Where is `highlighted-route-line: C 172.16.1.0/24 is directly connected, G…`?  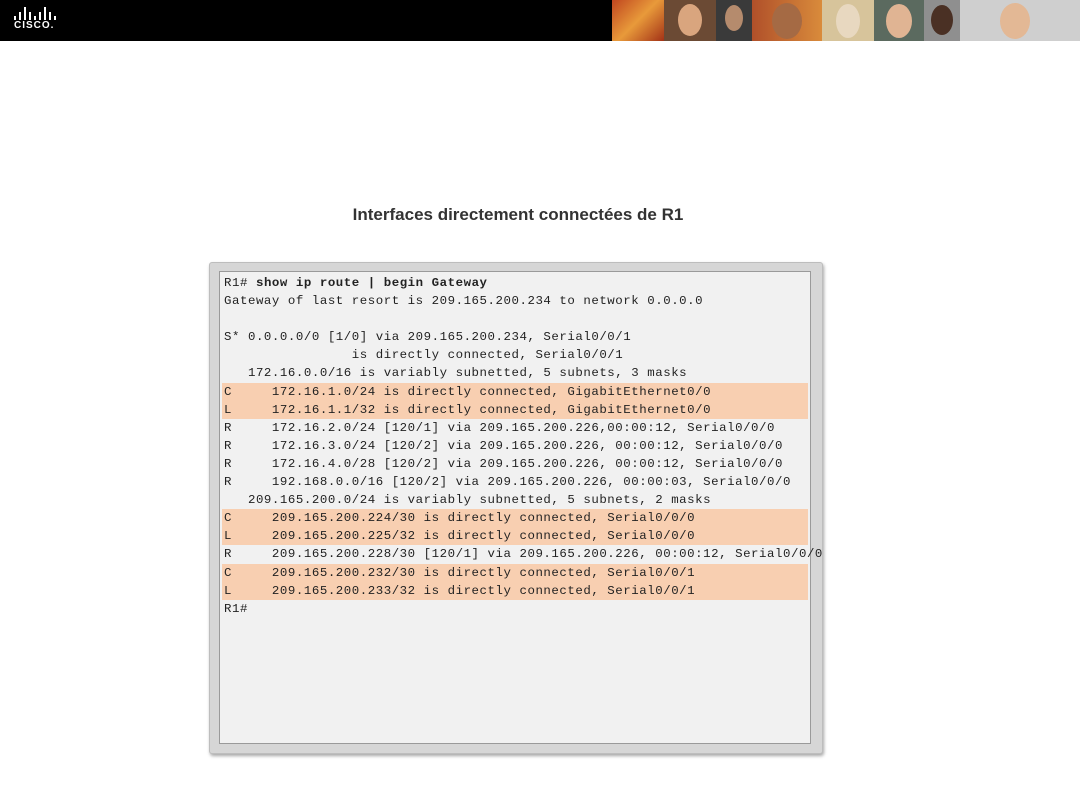 highlighted-route-line: C 172.16.1.0/24 is directly connected, G… is located at coordinates (515, 391).